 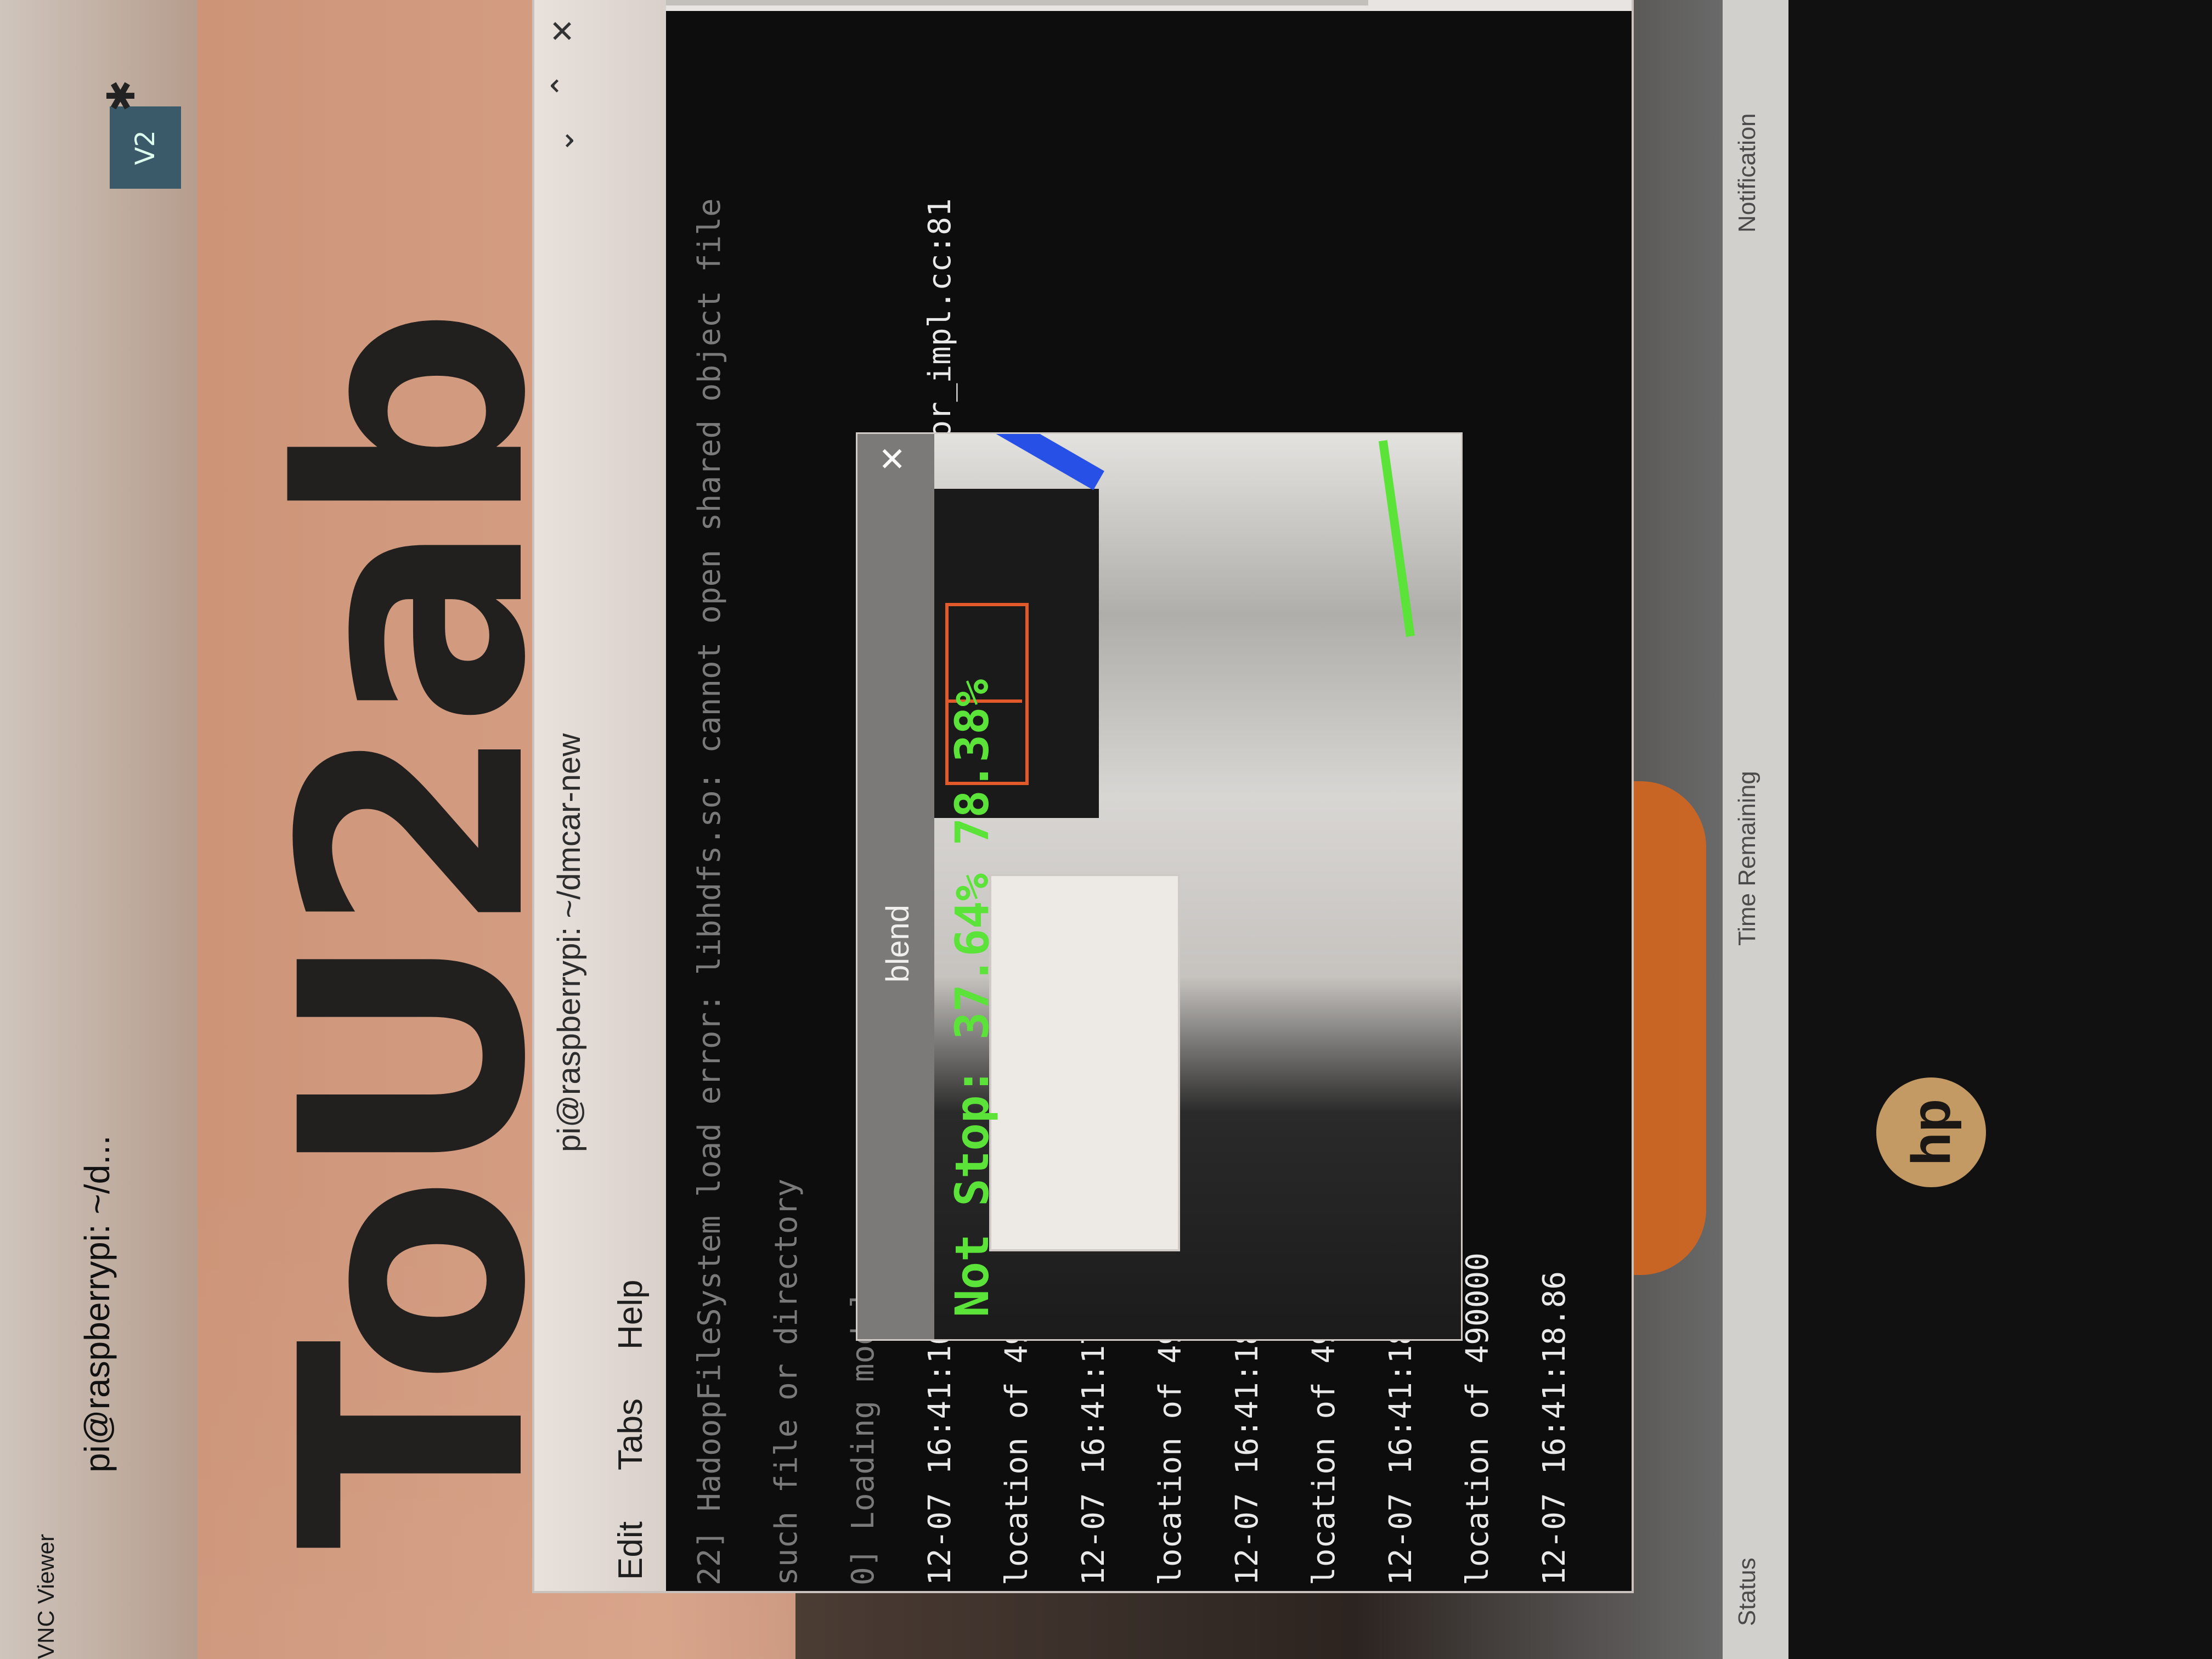 What do you see at coordinates (563, 86) in the screenshot?
I see `maximize-icon: ⌃` at bounding box center [563, 86].